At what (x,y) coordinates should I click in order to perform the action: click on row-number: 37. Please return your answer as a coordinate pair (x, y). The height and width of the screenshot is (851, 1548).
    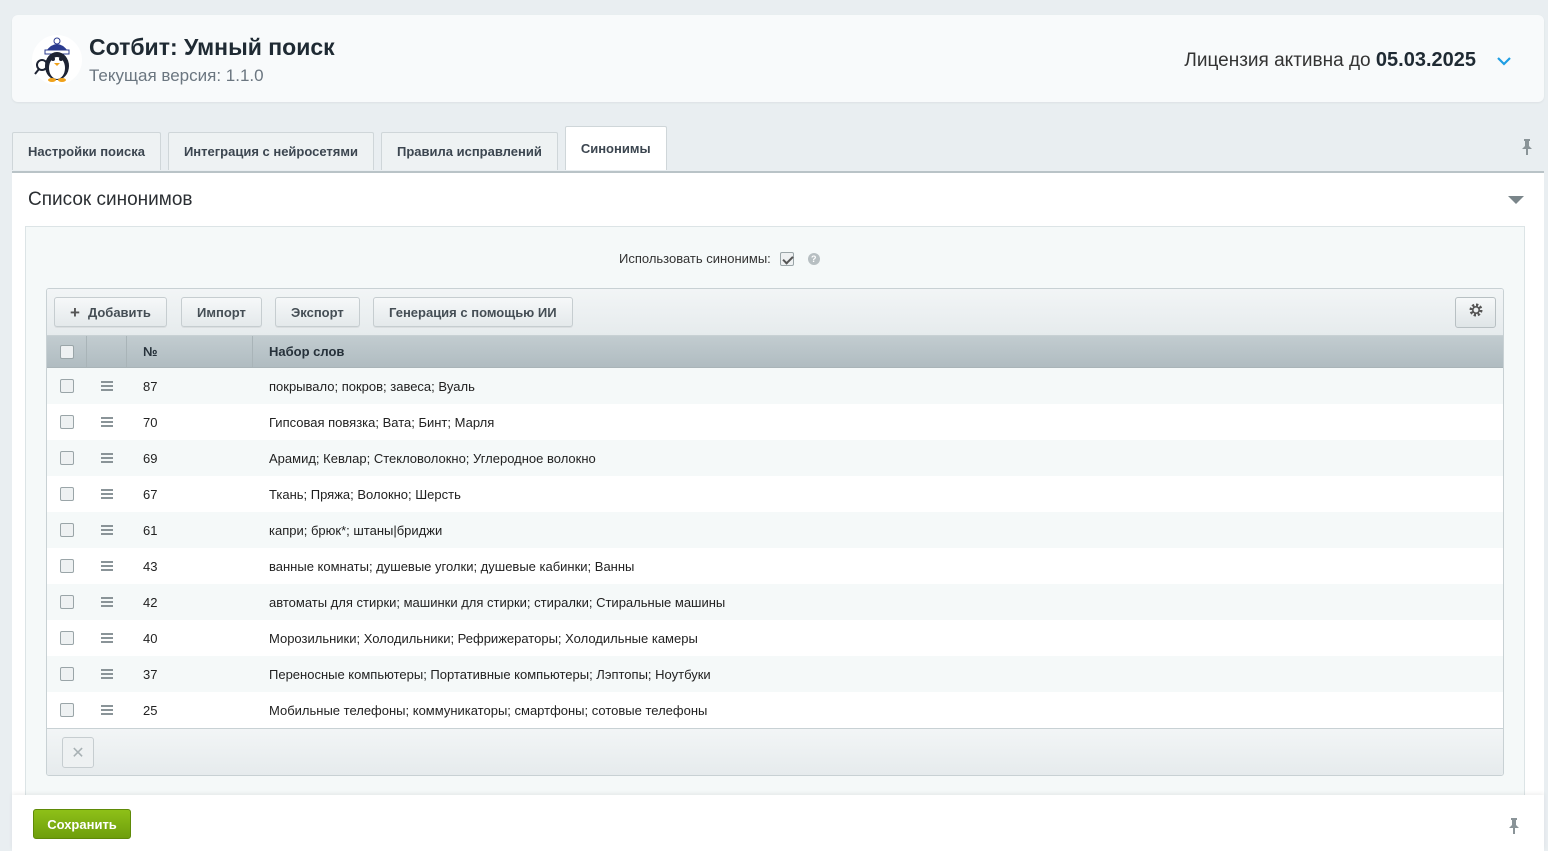
    Looking at the image, I should click on (150, 674).